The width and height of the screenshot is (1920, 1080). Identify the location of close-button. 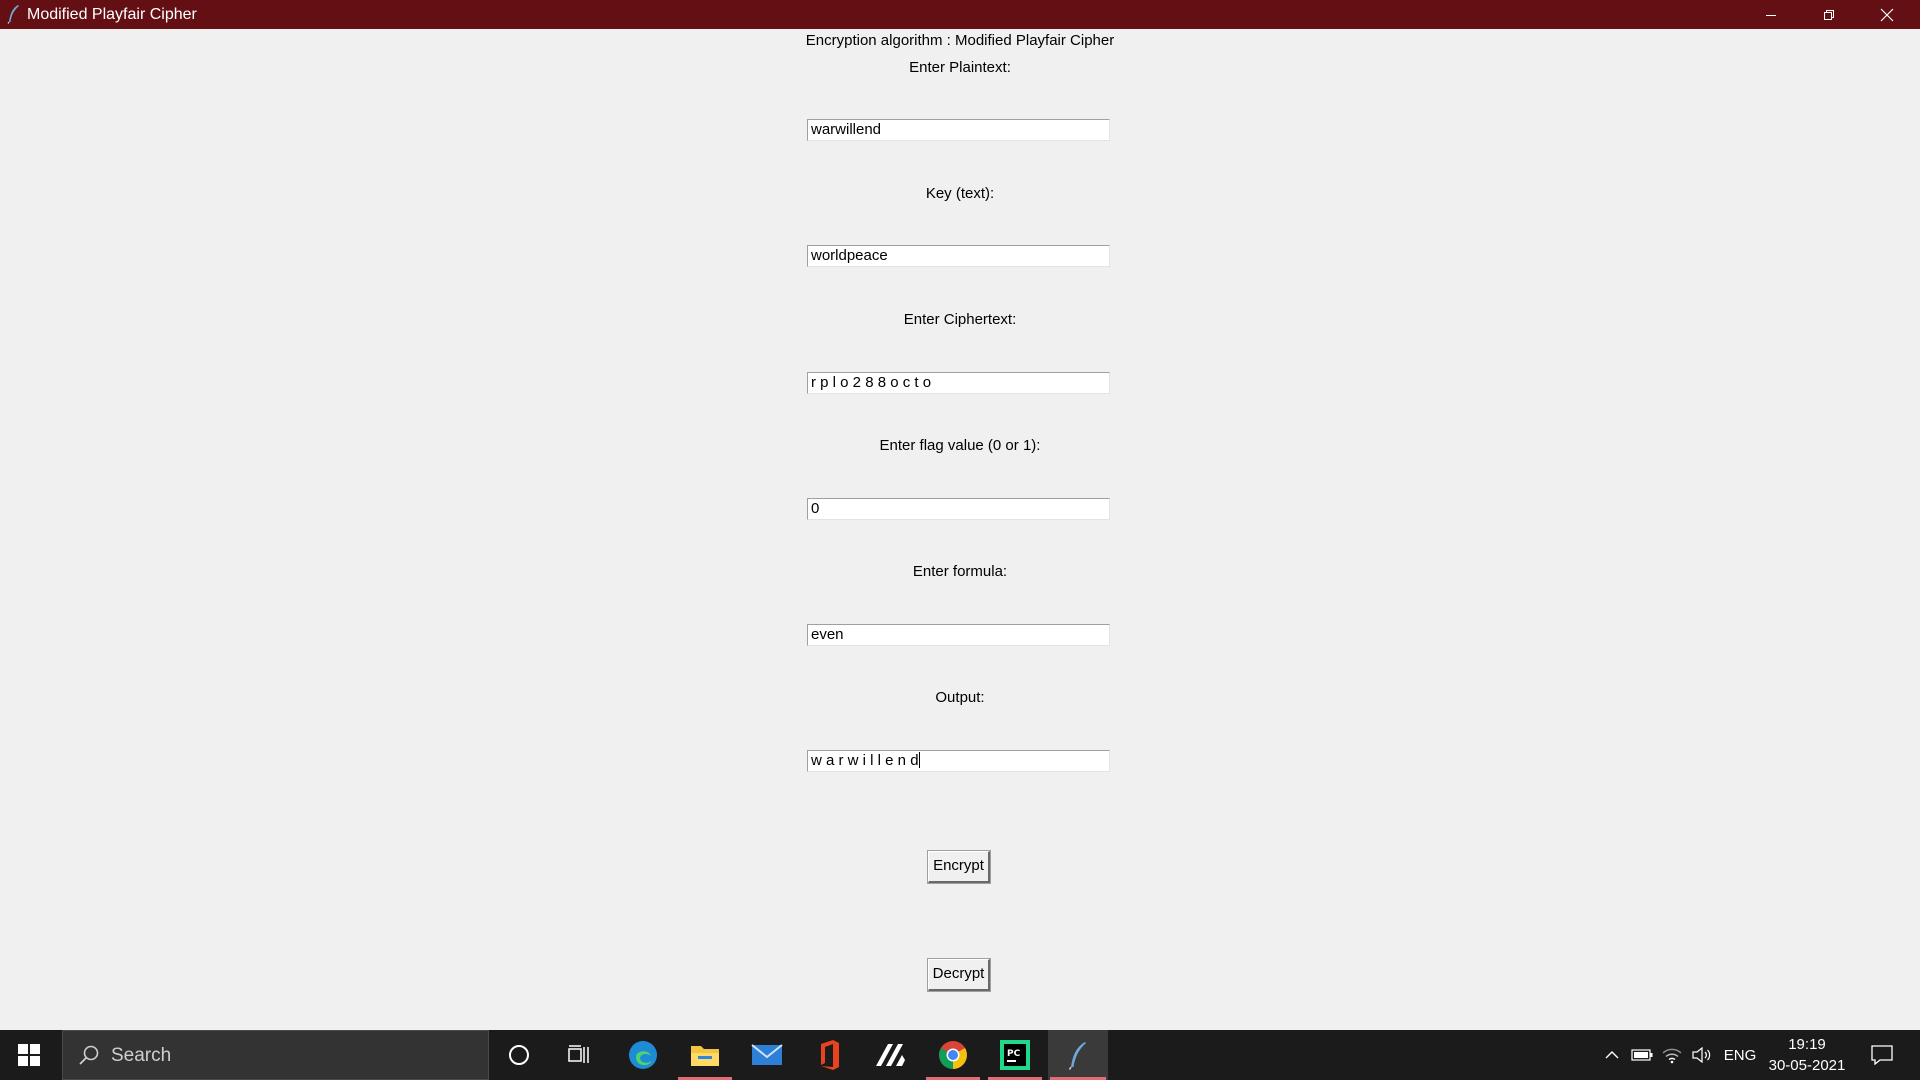
(1887, 14).